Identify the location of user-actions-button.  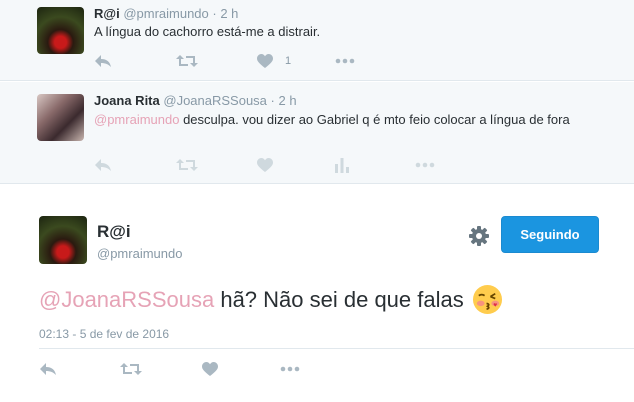
(479, 236).